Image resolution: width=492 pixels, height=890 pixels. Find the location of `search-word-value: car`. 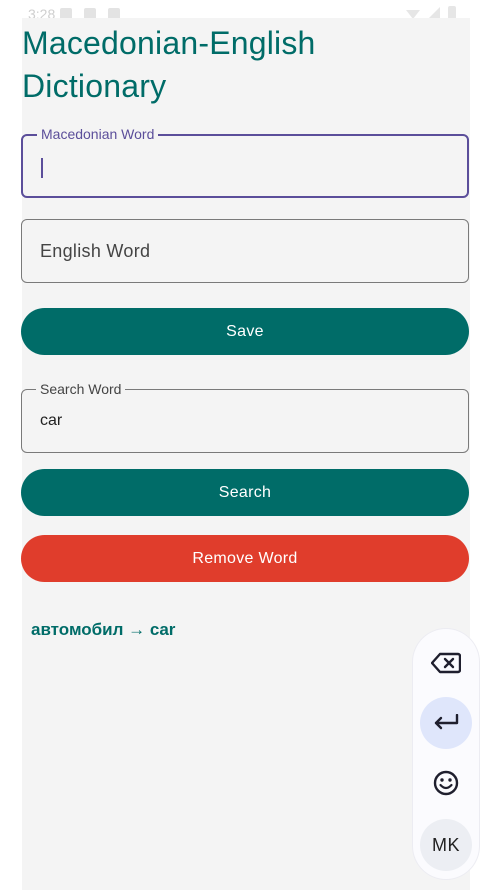

search-word-value: car is located at coordinates (51, 420).